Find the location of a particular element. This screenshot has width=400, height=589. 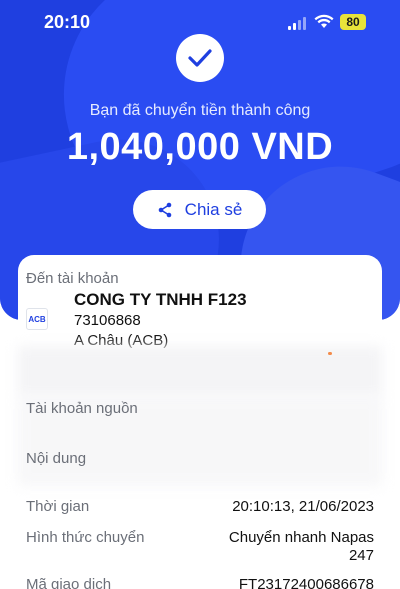

to-account-label: Đến tài khoản is located at coordinates (72, 278).